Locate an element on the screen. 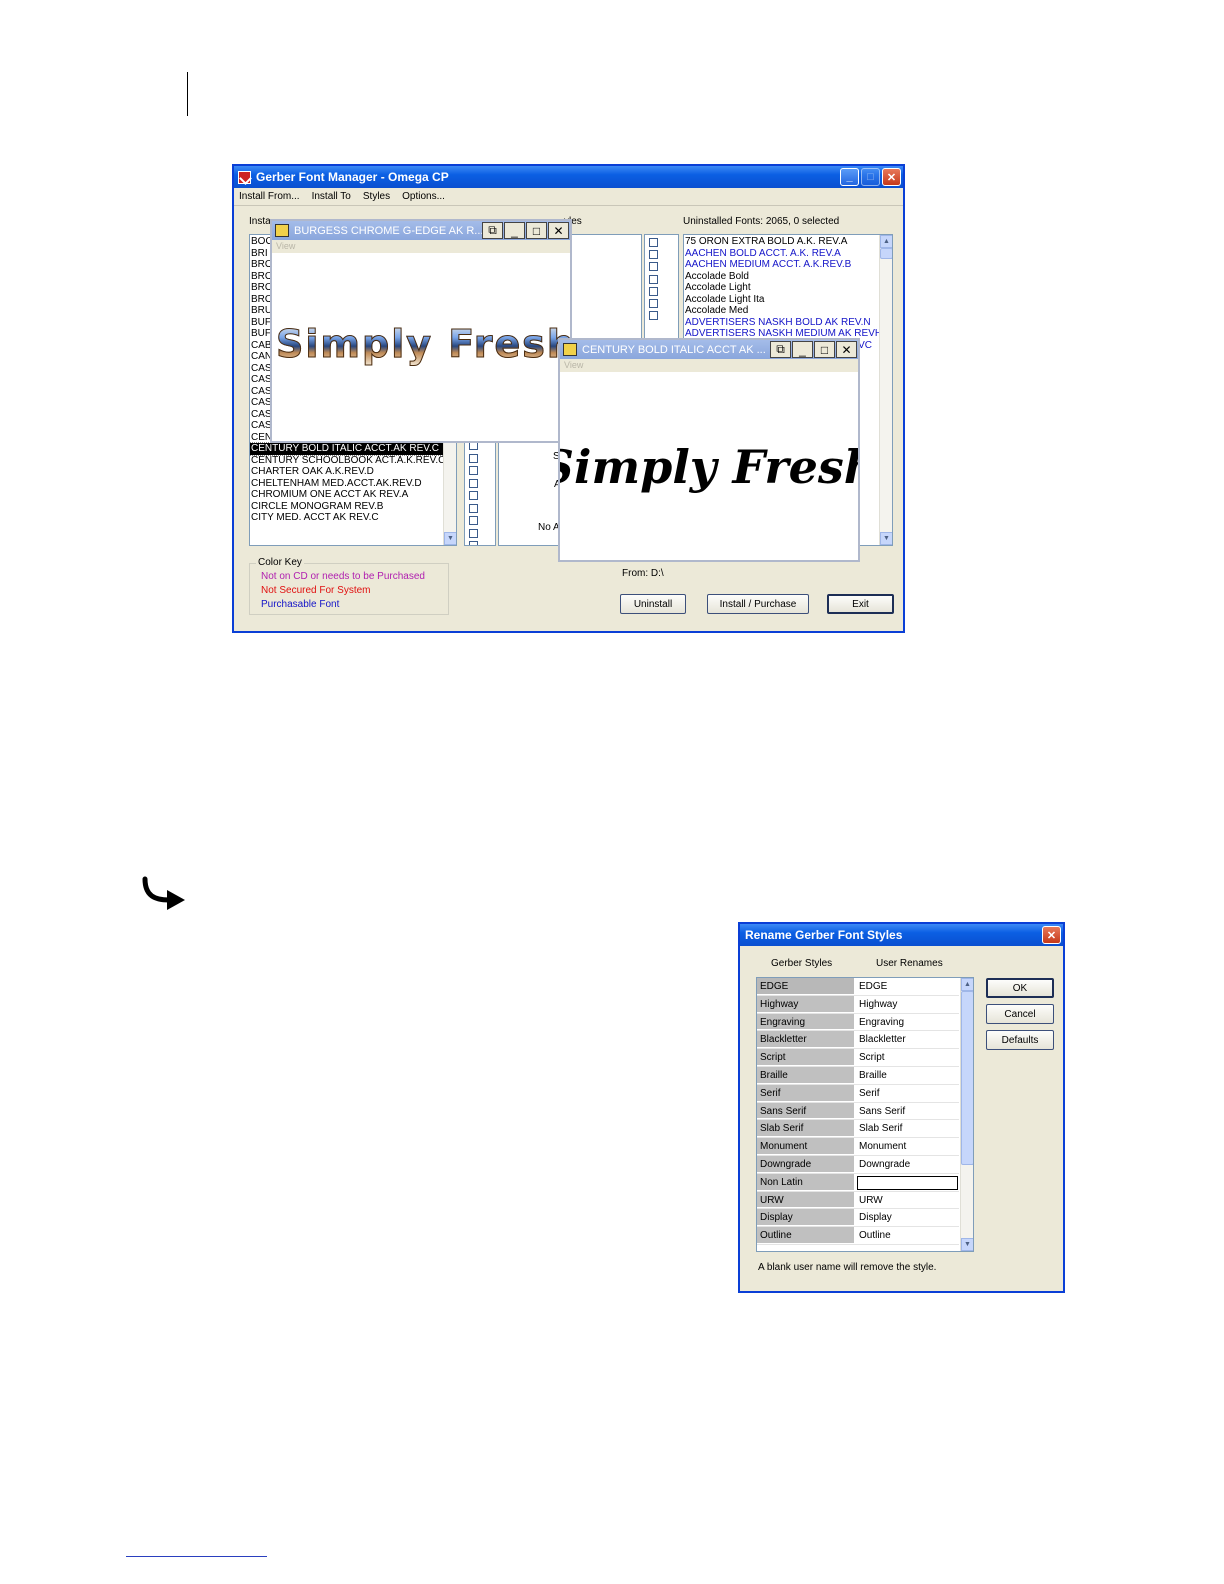 The width and height of the screenshot is (1224, 1584). gerber-style-cell: Braille is located at coordinates (806, 1075).